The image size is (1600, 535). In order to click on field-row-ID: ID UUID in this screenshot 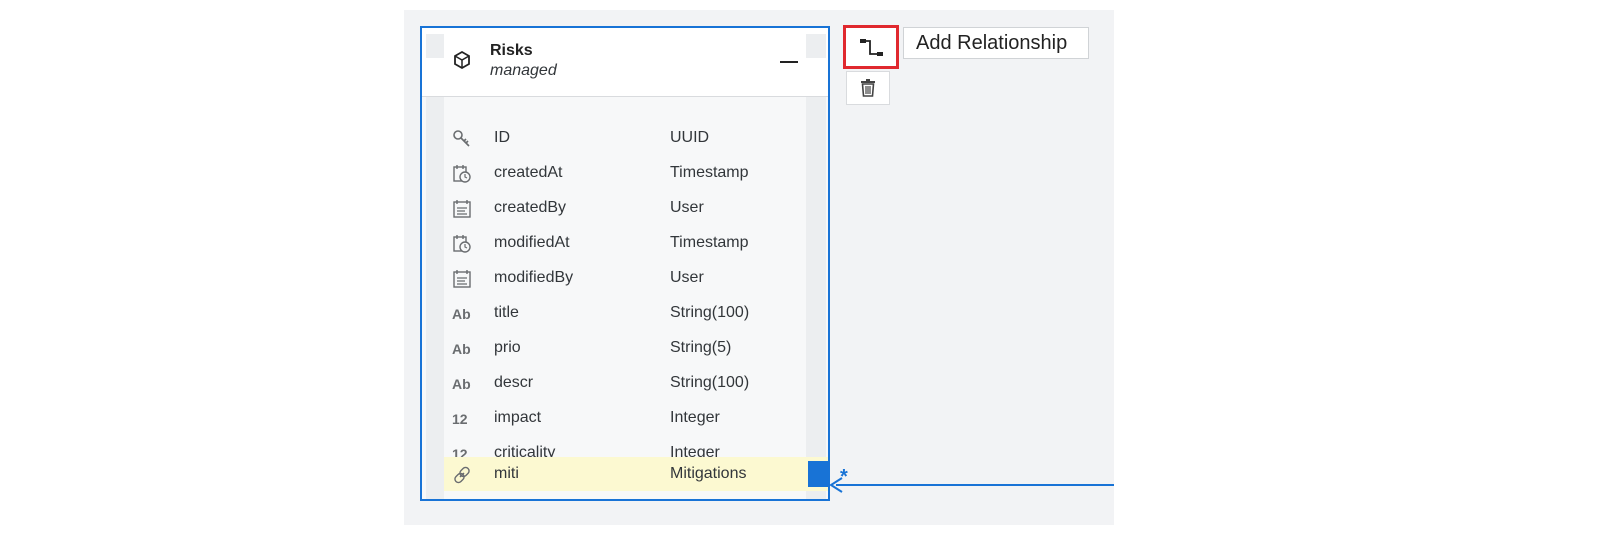, I will do `click(625, 138)`.